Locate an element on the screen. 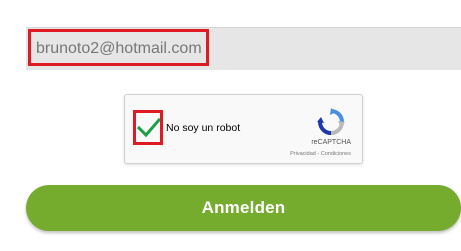 The width and height of the screenshot is (461, 251). captcha-label: No soy un robot is located at coordinates (203, 128).